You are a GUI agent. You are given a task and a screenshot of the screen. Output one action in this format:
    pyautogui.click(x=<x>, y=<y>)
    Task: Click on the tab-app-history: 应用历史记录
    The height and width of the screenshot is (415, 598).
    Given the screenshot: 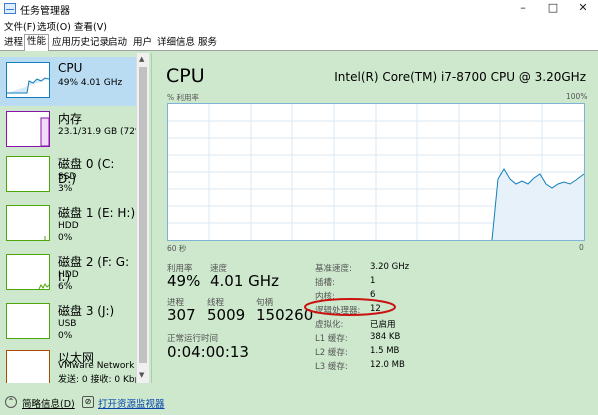 What is the action you would take?
    pyautogui.click(x=80, y=43)
    